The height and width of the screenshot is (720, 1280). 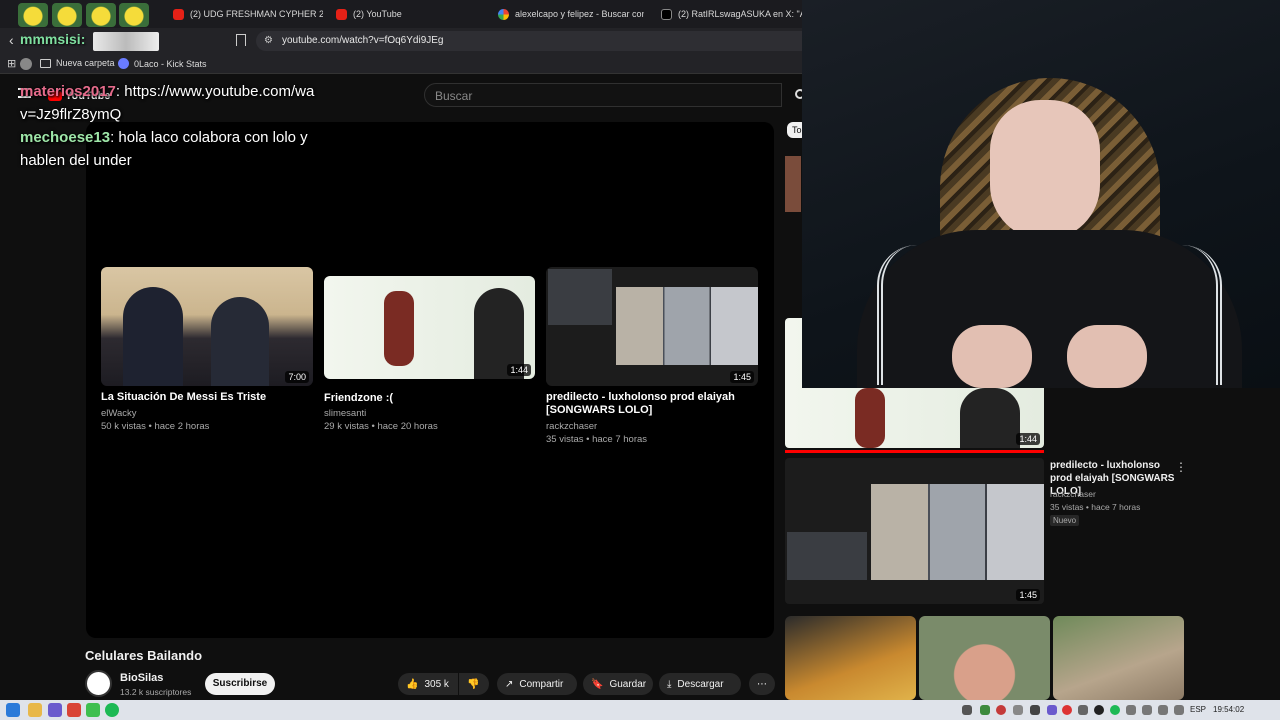 What do you see at coordinates (207, 326) in the screenshot?
I see `video-thumbnail: 7:00` at bounding box center [207, 326].